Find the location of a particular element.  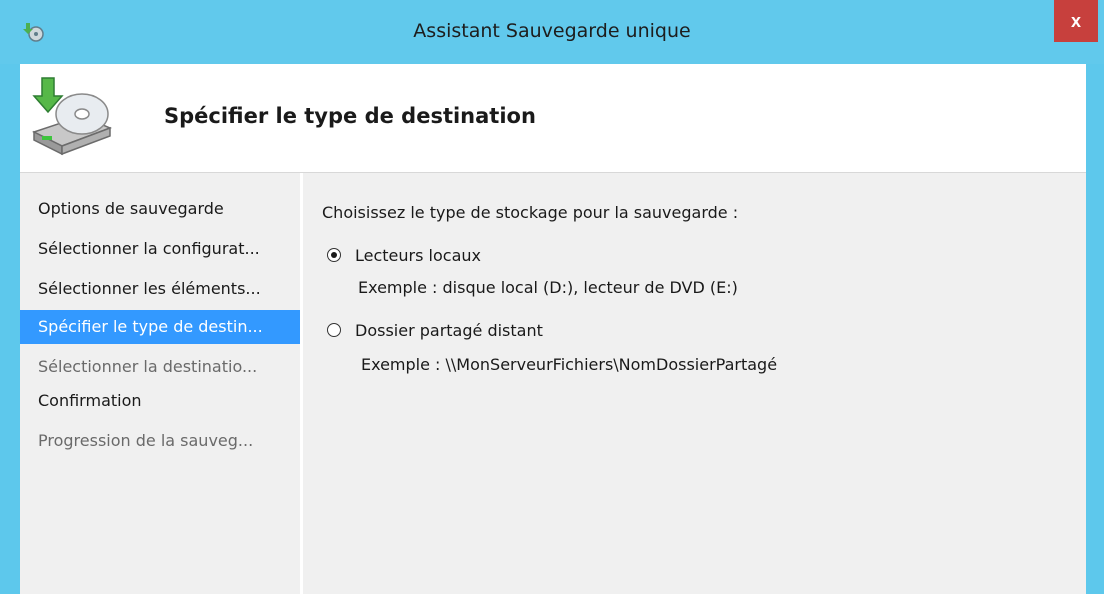

radio-button is located at coordinates (334, 330).